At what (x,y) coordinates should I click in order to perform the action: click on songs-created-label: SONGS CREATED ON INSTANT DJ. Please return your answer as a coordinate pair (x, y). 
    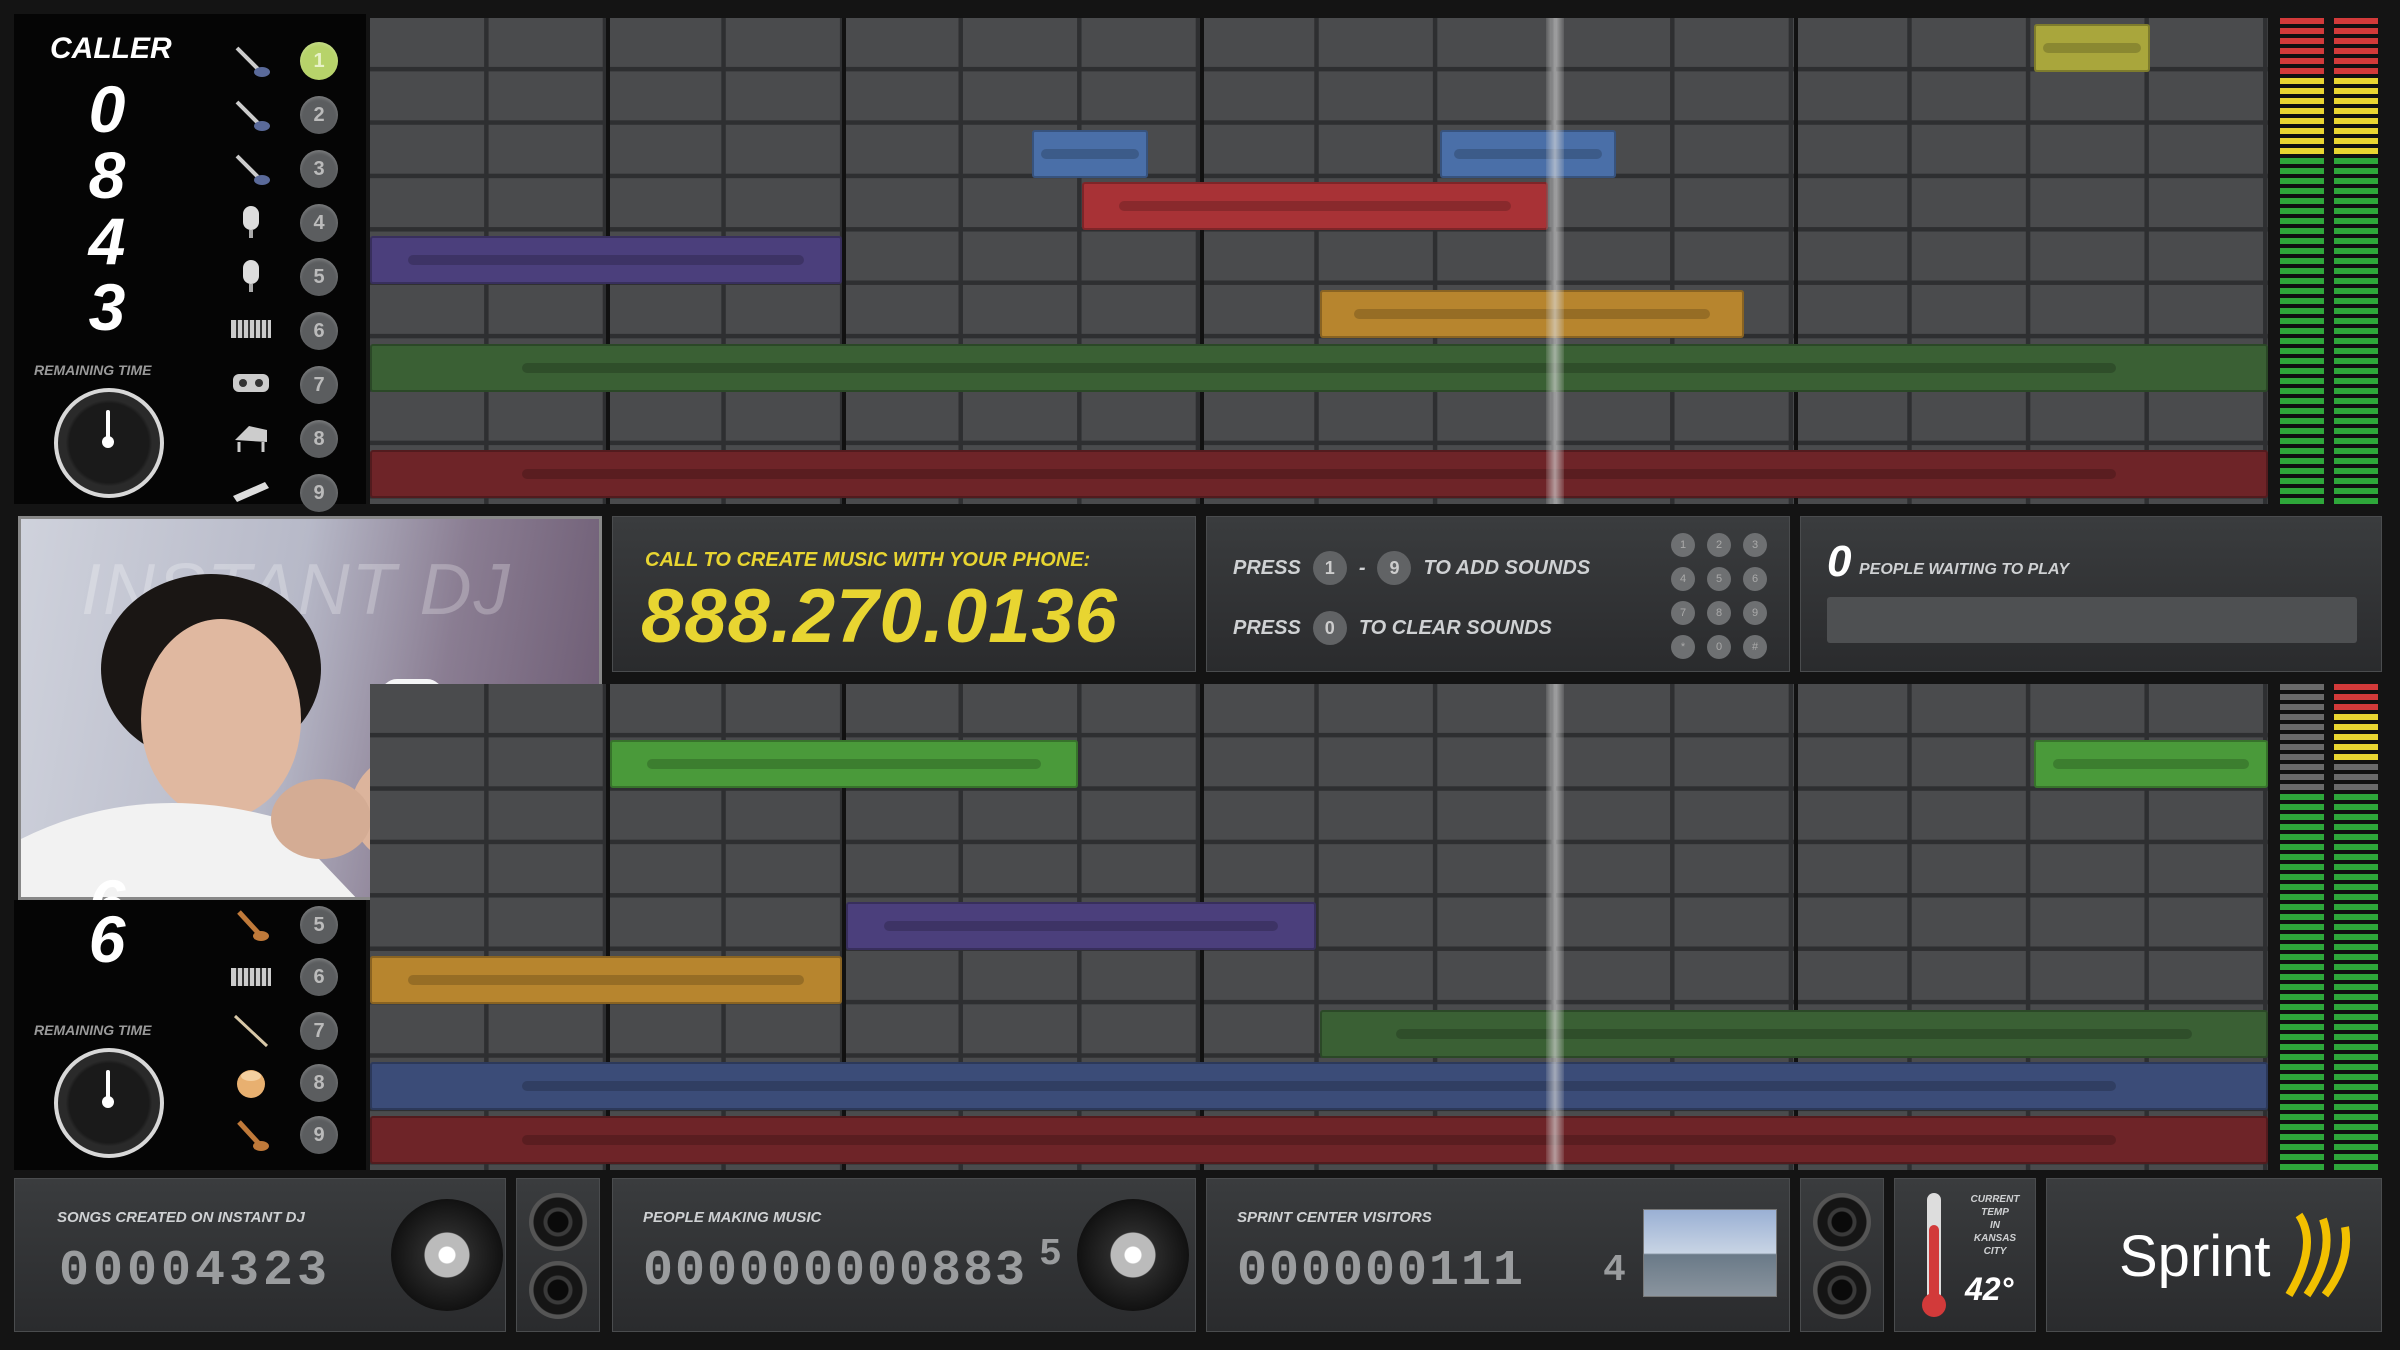
    Looking at the image, I should click on (181, 1217).